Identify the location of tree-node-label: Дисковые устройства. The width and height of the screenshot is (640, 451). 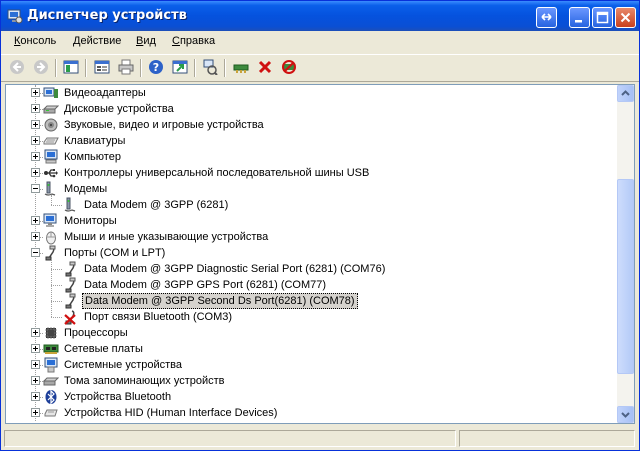
(119, 109).